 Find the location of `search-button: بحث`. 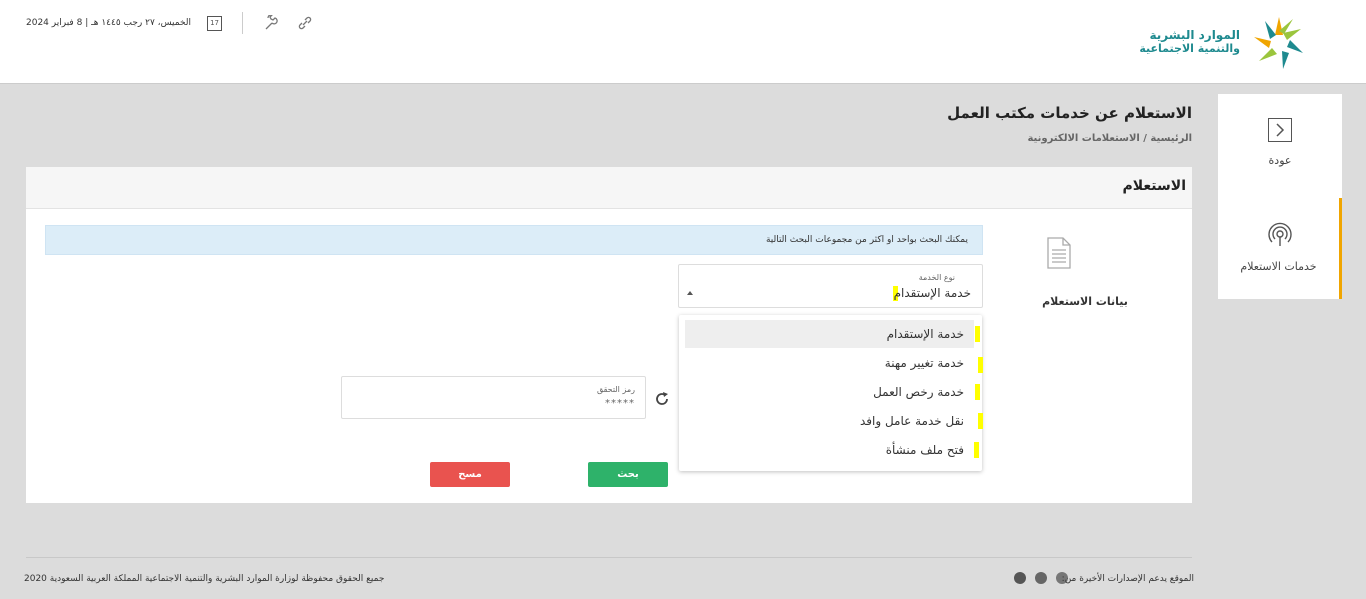

search-button: بحث is located at coordinates (628, 474).